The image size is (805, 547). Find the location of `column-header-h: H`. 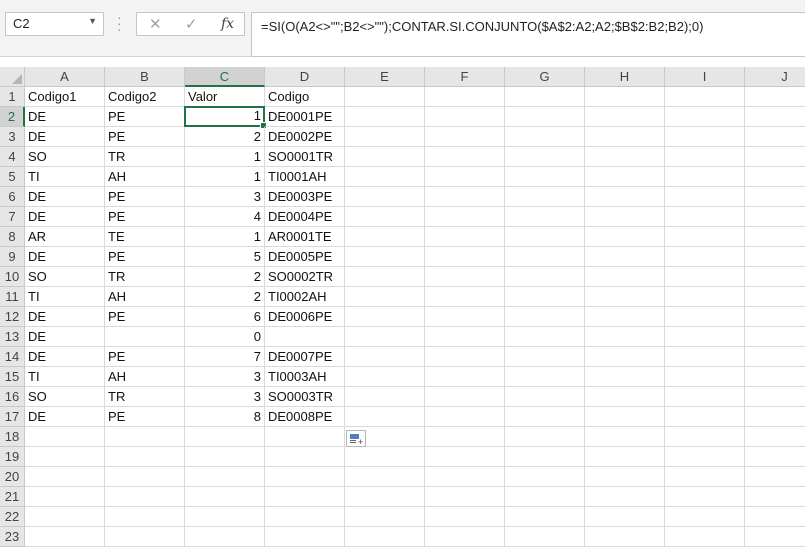

column-header-h: H is located at coordinates (625, 77).